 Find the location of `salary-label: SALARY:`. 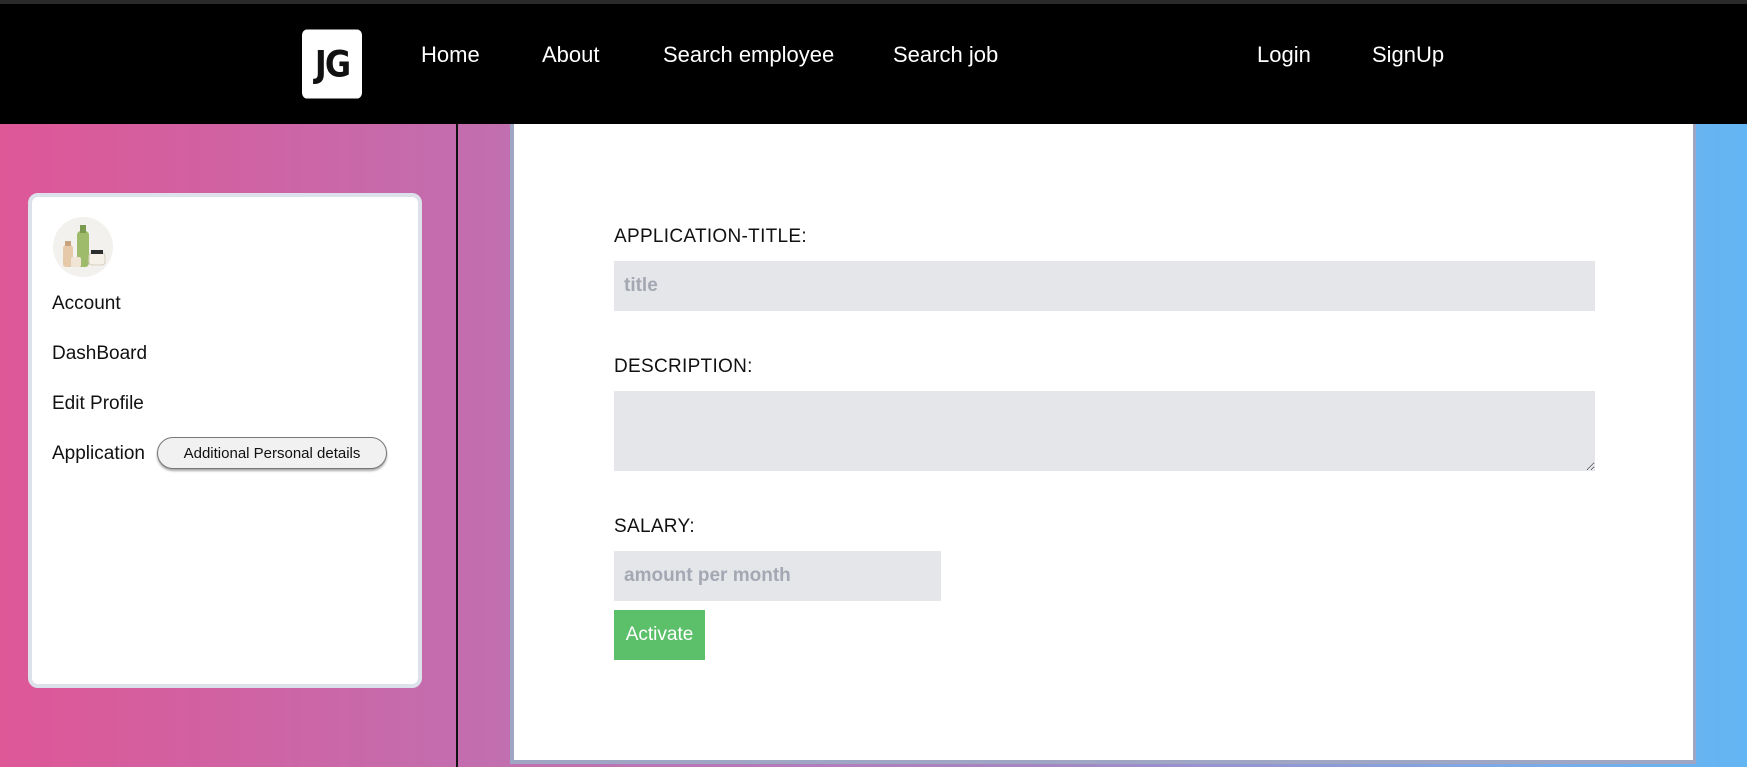

salary-label: SALARY: is located at coordinates (654, 526).